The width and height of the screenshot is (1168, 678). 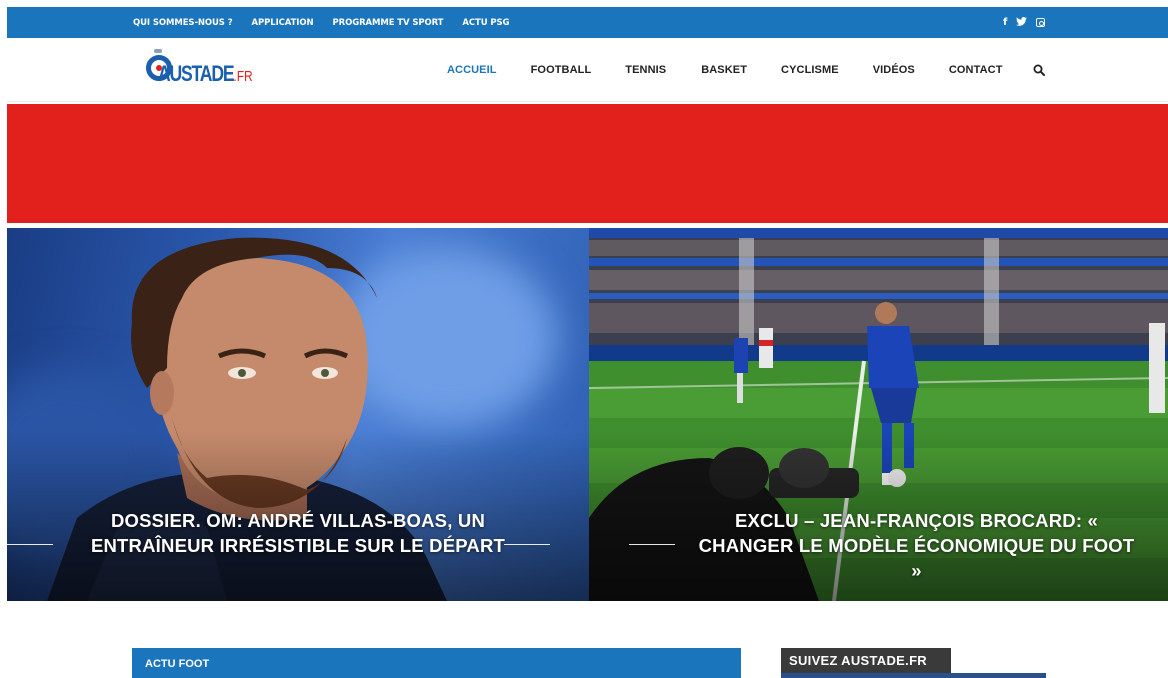 I want to click on title-dash-left, so click(x=652, y=544).